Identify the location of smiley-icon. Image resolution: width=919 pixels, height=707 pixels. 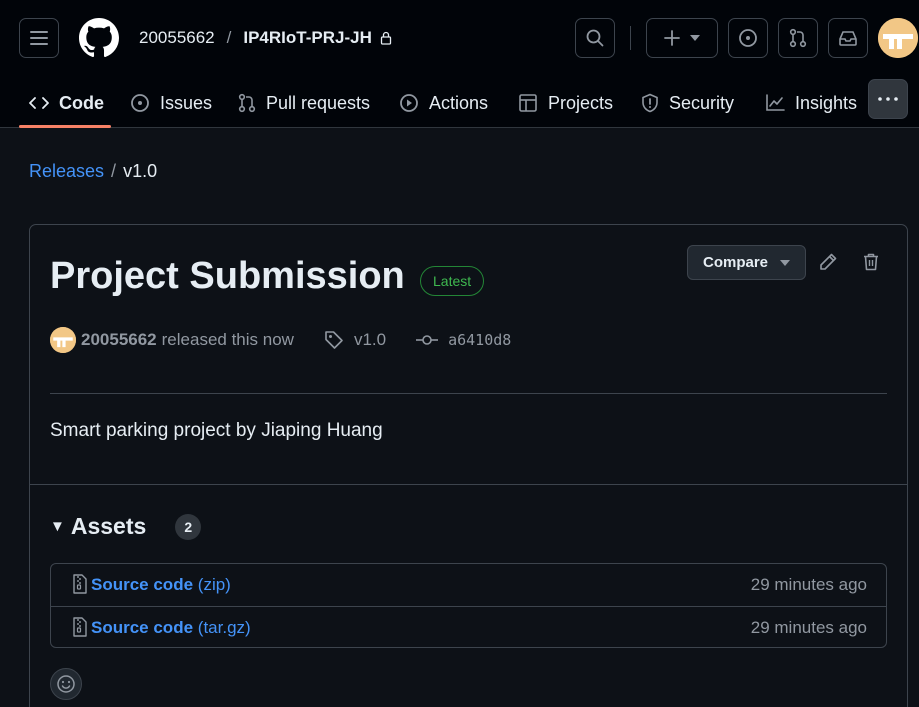
(66, 684).